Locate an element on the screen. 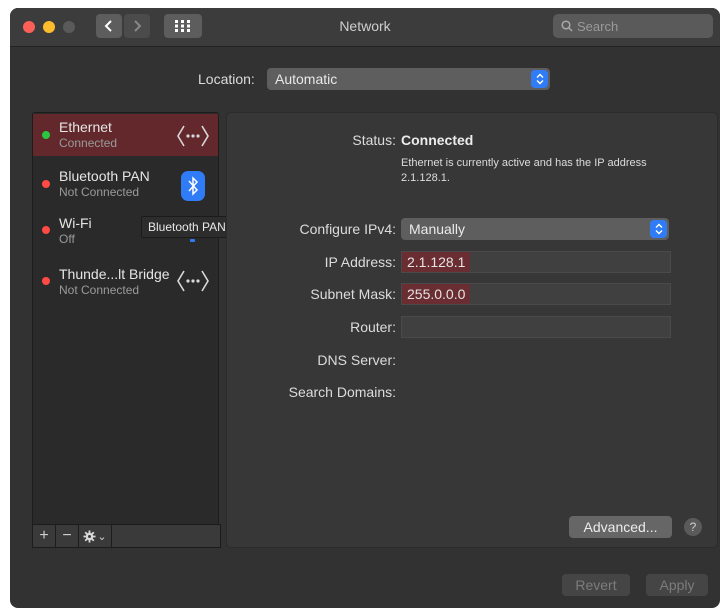  service-item-ethernet: Ethernet Connected is located at coordinates (125, 135).